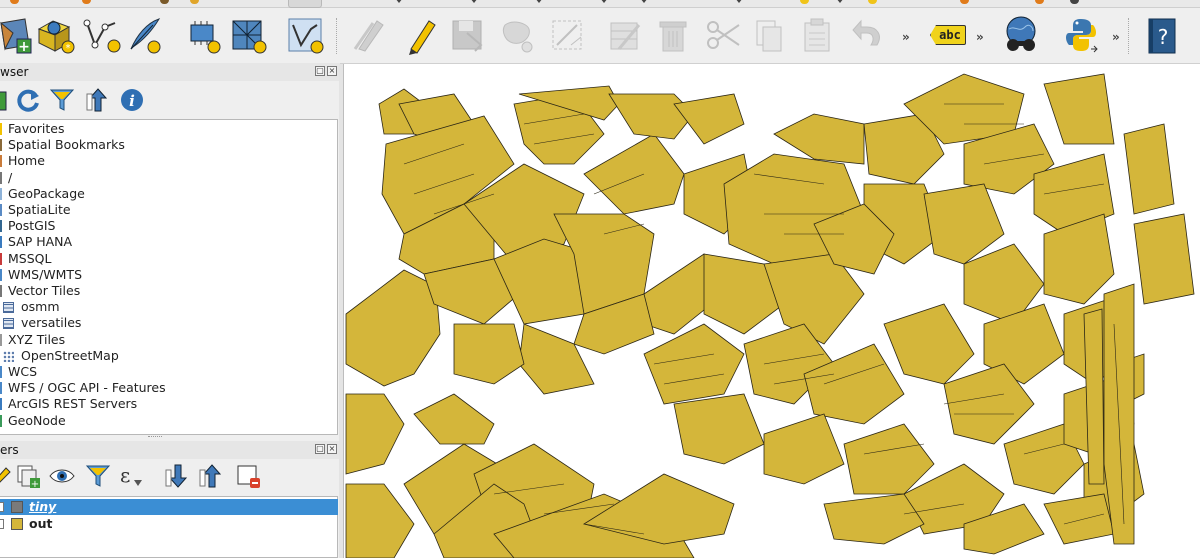  What do you see at coordinates (1129, 36) in the screenshot?
I see `toolbar-separator` at bounding box center [1129, 36].